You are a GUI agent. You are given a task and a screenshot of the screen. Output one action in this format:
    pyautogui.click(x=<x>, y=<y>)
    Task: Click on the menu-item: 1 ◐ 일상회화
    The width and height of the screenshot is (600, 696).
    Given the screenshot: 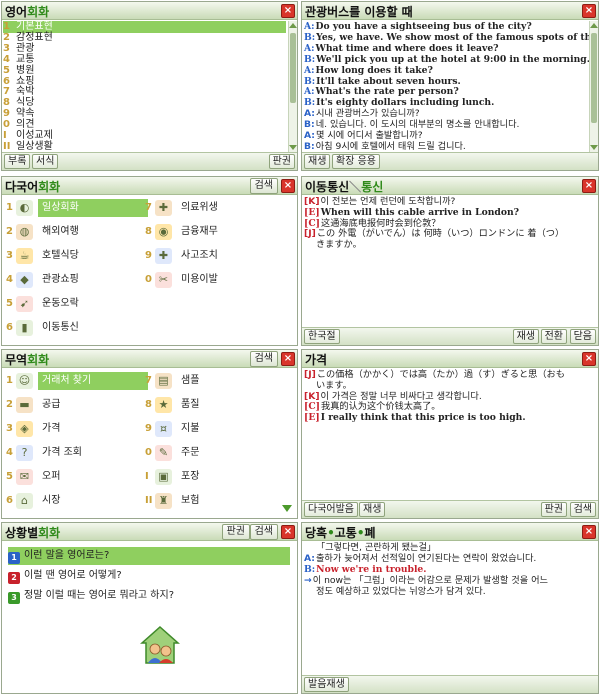 What is the action you would take?
    pyautogui.click(x=81, y=208)
    